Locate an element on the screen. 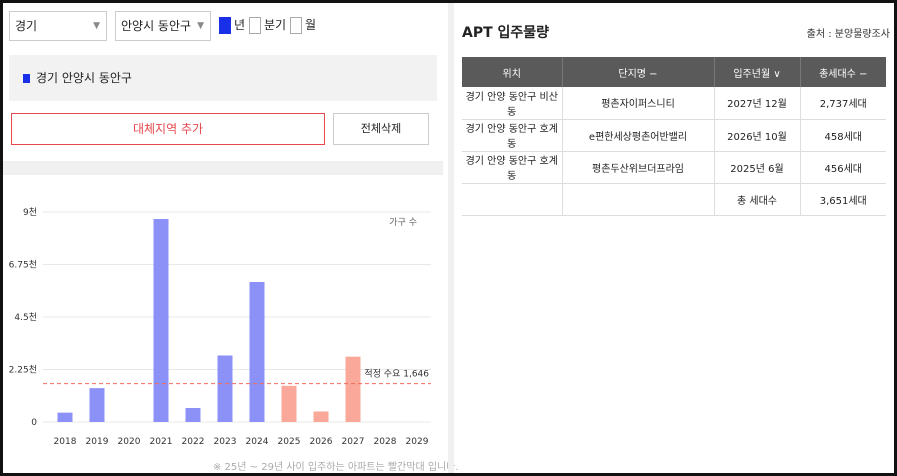 The width and height of the screenshot is (897, 476). apt-supply-title: APT 입주물량 is located at coordinates (506, 33).